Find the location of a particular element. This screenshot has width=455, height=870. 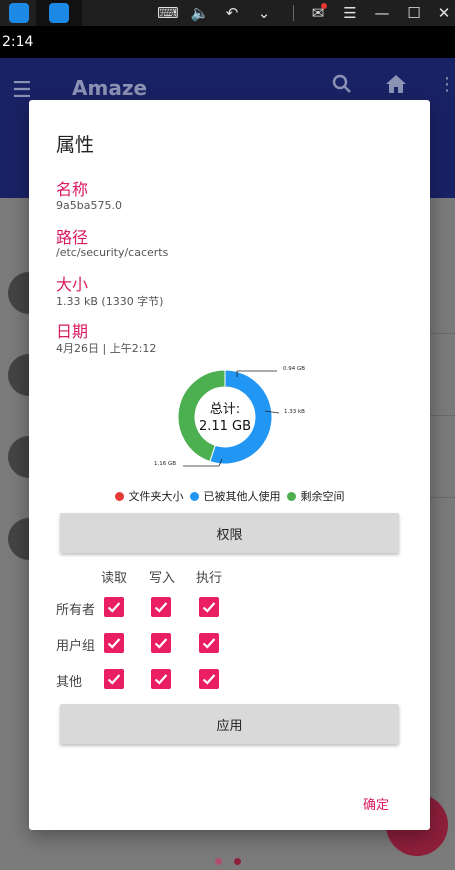

page-dot is located at coordinates (218, 861).